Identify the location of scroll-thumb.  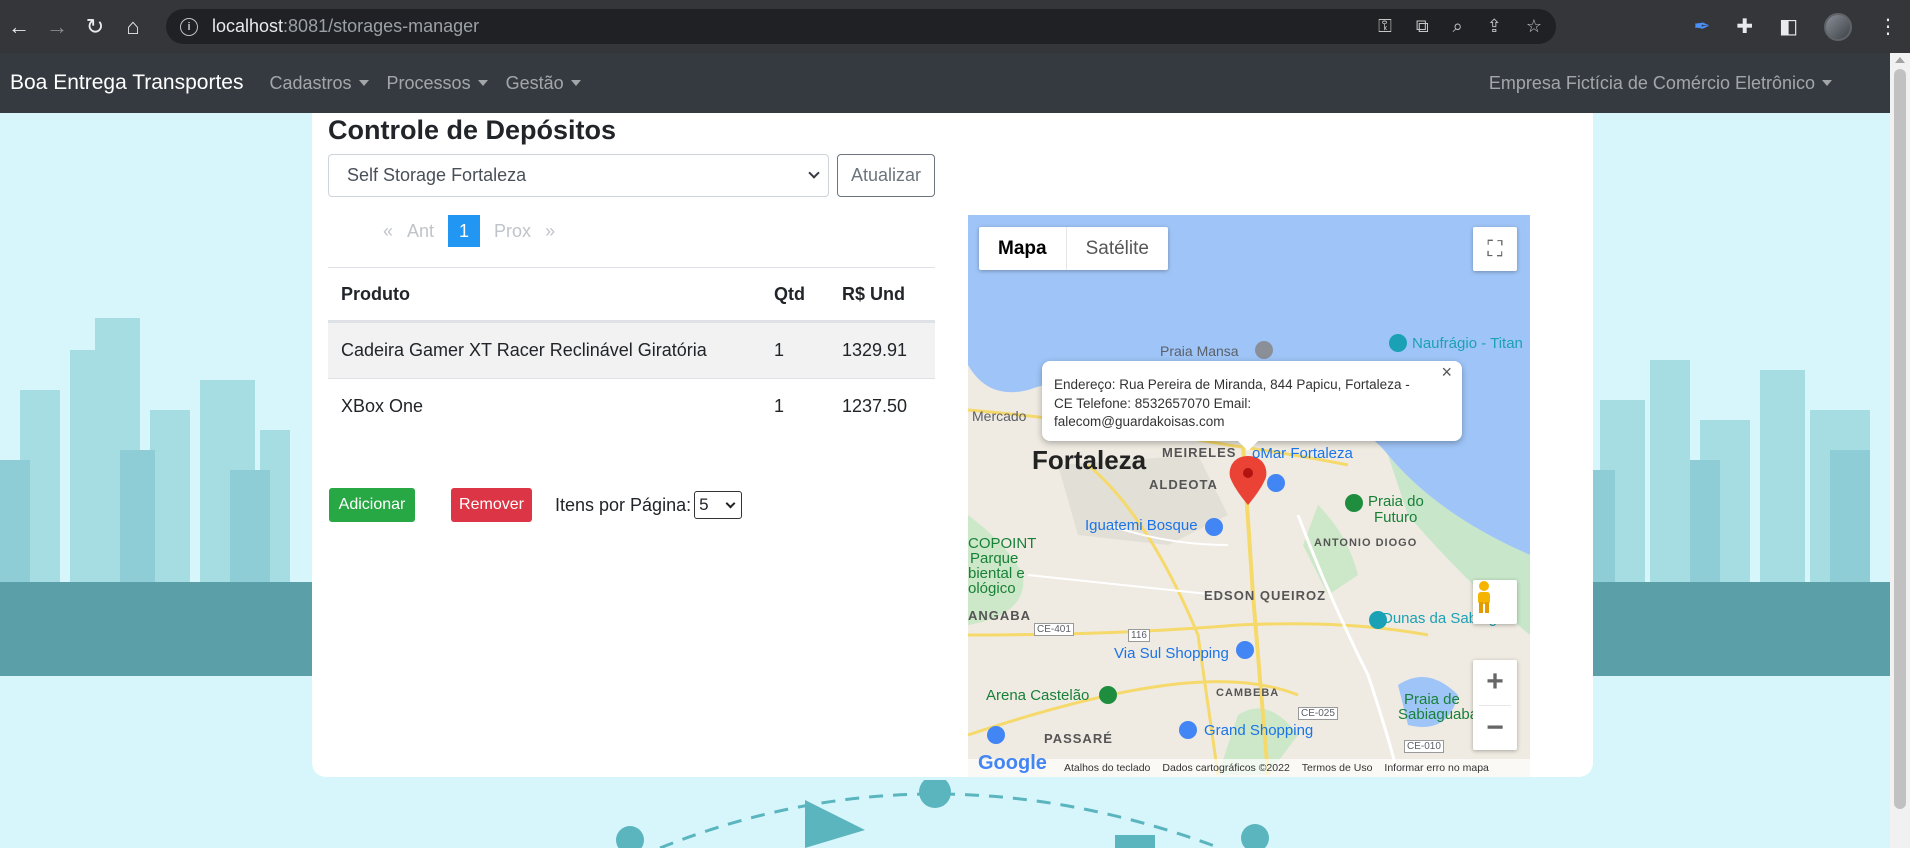
(1900, 439).